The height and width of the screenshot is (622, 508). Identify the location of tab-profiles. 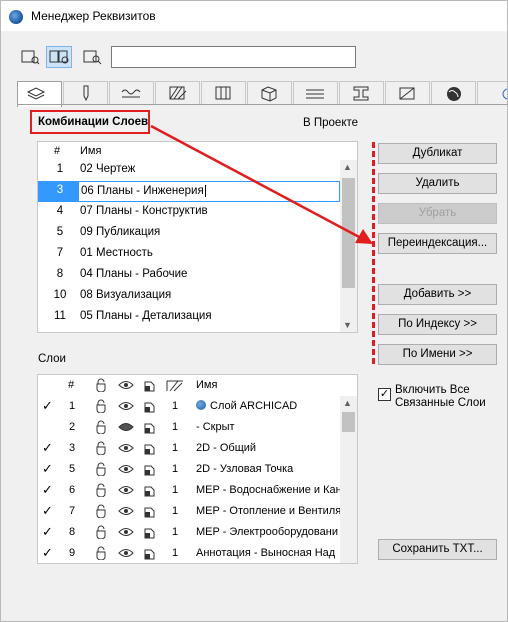
(315, 93).